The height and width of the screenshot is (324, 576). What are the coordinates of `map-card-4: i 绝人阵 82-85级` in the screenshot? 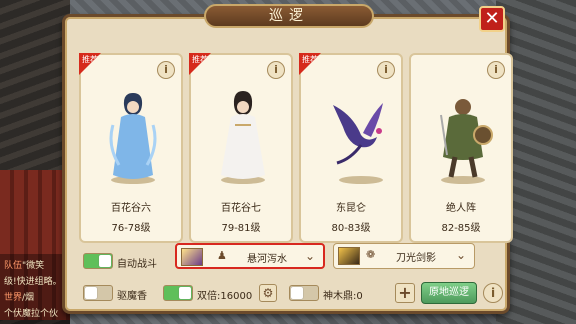 It's located at (461, 148).